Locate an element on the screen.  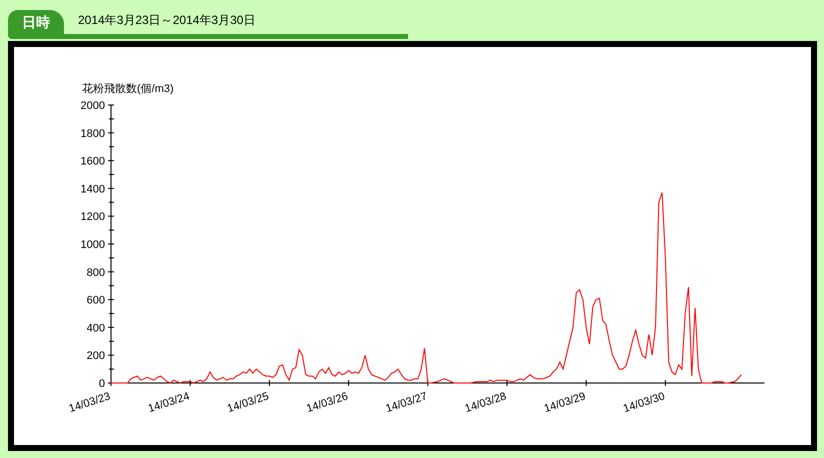
y-tick-label: 2000 is located at coordinates (92, 106).